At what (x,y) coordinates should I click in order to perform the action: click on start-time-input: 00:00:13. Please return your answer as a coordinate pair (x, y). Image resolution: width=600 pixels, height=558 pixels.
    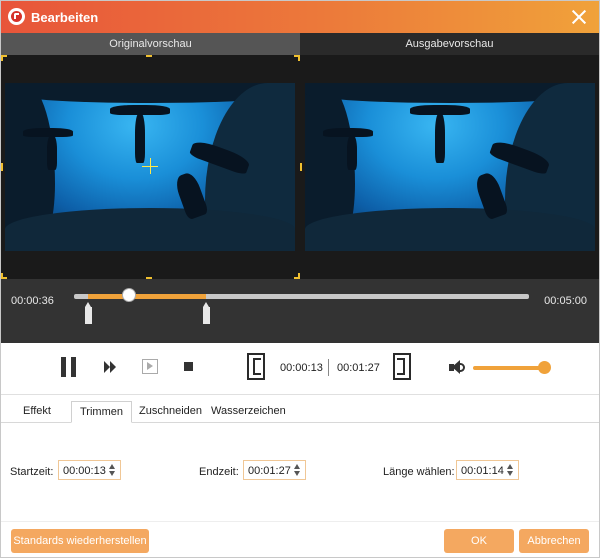
    Looking at the image, I should click on (89, 470).